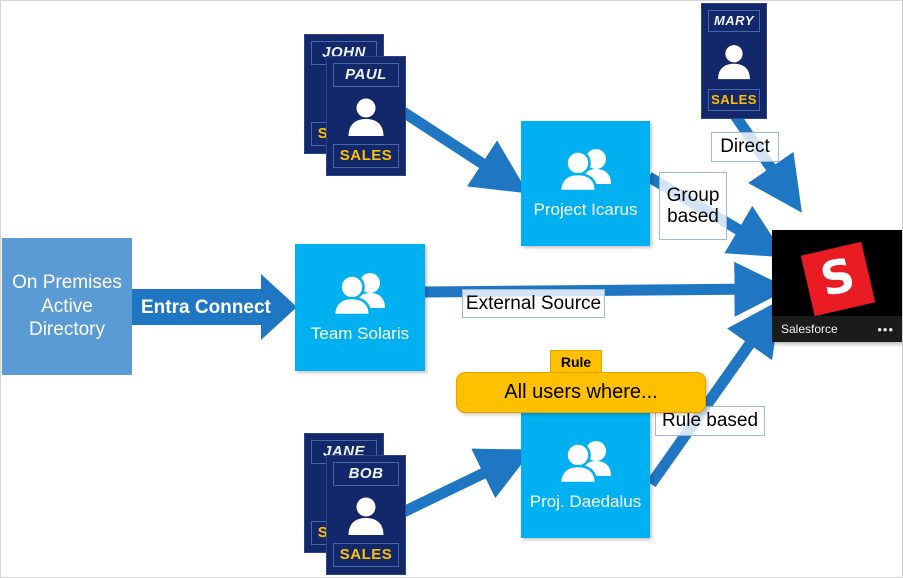 The height and width of the screenshot is (578, 903). I want to click on badge-card-bob: BOB SALES, so click(366, 515).